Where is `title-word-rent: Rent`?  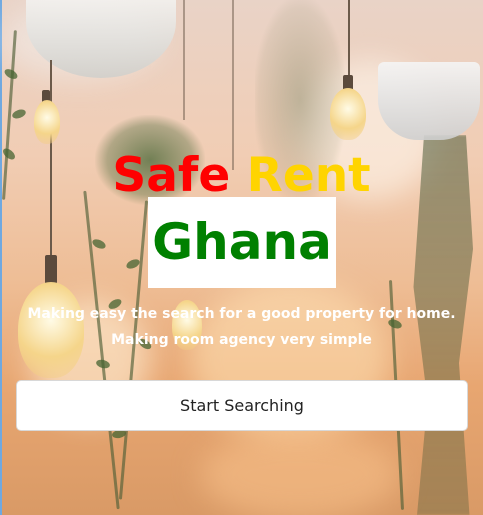 title-word-rent: Rent is located at coordinates (308, 175).